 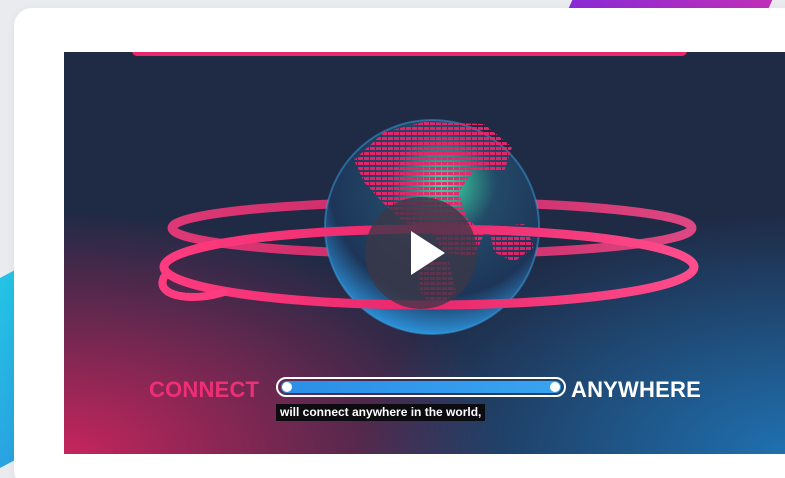 What do you see at coordinates (287, 387) in the screenshot?
I see `connection-dot-left` at bounding box center [287, 387].